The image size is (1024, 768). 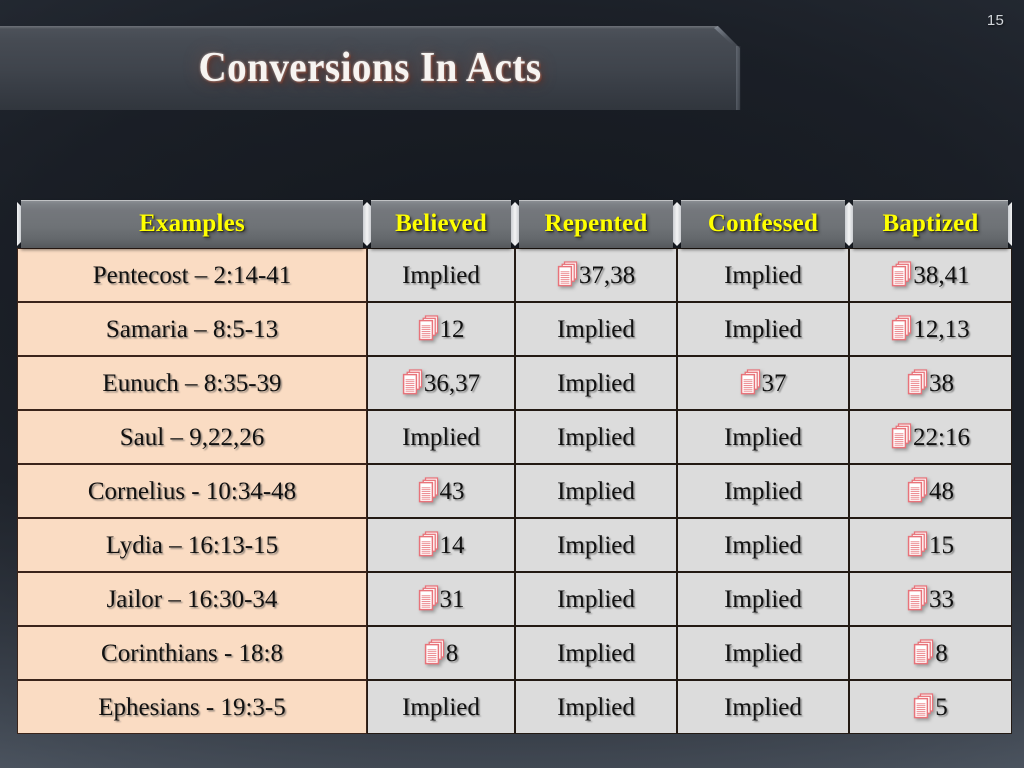 I want to click on baptized-cell: 8, so click(x=930, y=653).